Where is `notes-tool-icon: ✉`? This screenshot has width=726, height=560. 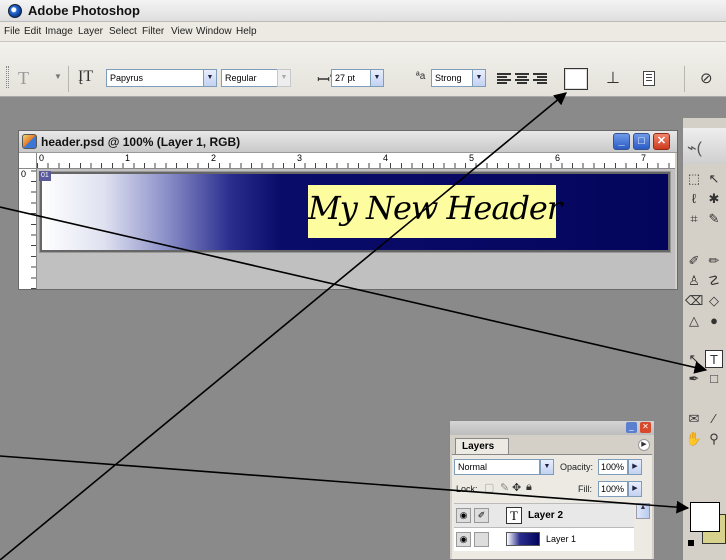 notes-tool-icon: ✉ is located at coordinates (694, 419).